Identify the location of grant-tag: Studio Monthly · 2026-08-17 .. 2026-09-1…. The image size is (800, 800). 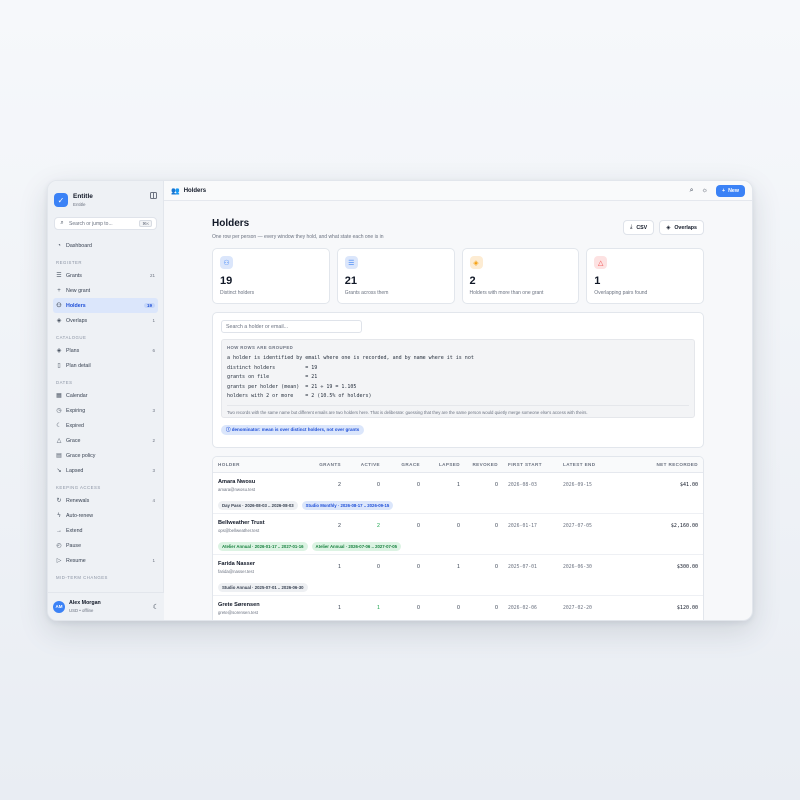
(347, 505).